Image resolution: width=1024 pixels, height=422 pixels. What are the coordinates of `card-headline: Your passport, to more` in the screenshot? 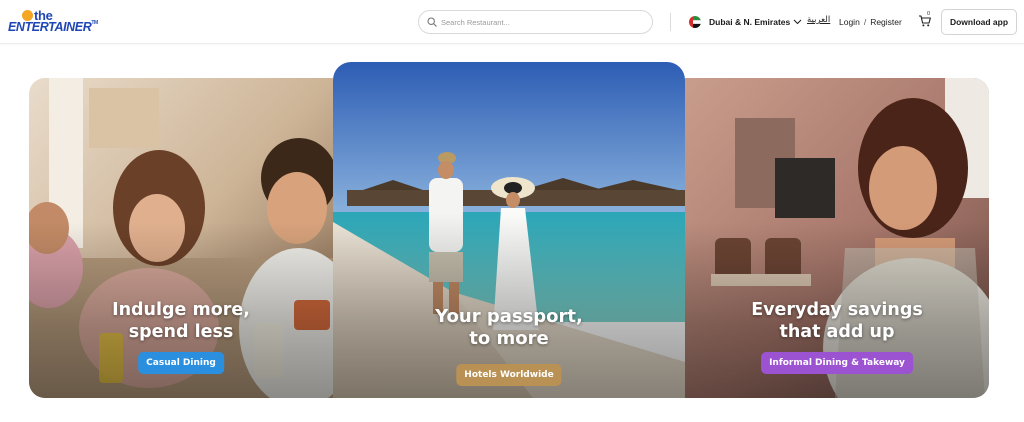 It's located at (509, 328).